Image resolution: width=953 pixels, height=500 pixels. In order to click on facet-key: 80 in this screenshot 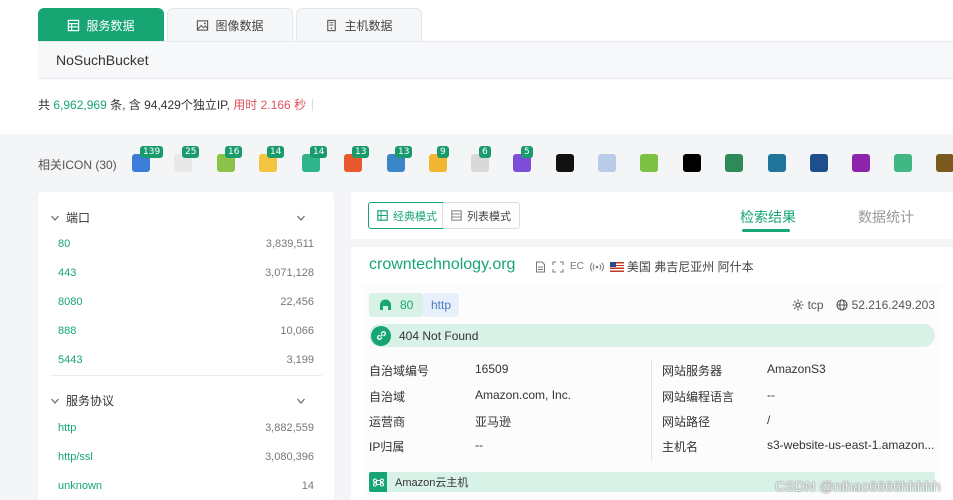, I will do `click(64, 244)`.